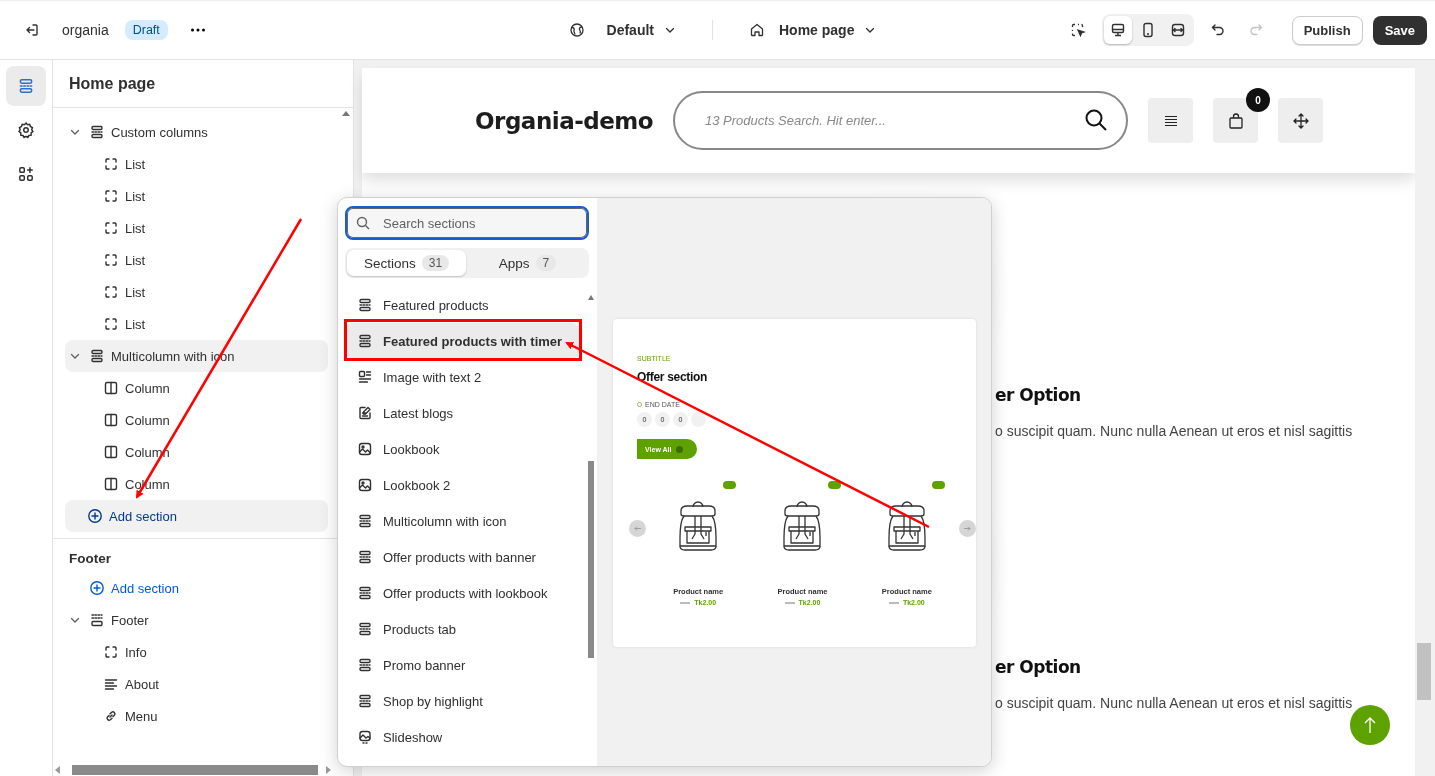 This screenshot has height=776, width=1435. I want to click on add-section-link: Add section, so click(196, 588).